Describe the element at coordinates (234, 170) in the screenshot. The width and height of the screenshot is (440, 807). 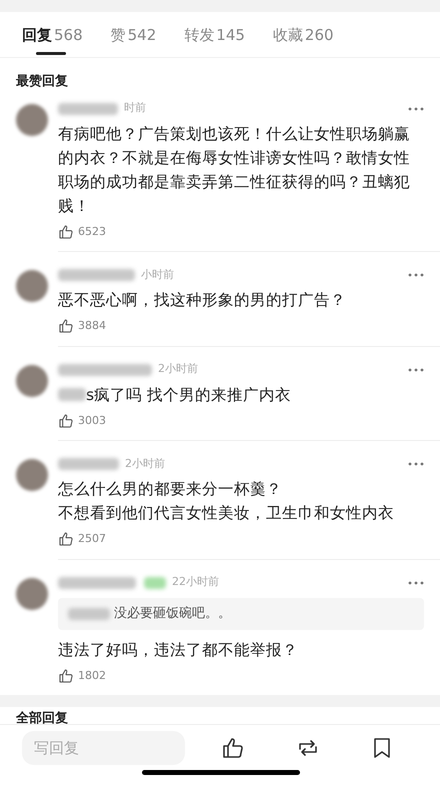
I see `comment-text: 有病吧他？广告策划也该死！什么让女性职场躺赢的内衣？不就是在侮辱女性诽谤女性吗？敢情女性职场的成功都是靠卖弄第二性征获得的吗？丑螭犯贱！` at that location.